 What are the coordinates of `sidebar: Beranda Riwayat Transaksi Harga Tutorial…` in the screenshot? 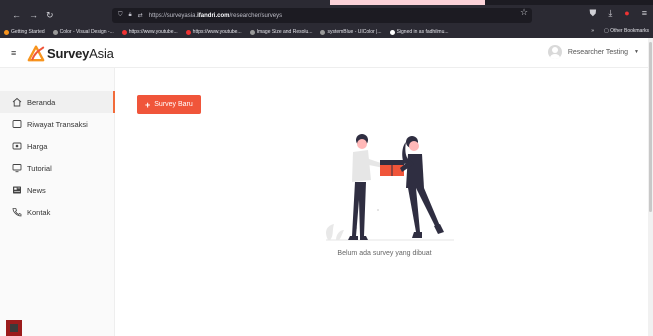 It's located at (57, 202).